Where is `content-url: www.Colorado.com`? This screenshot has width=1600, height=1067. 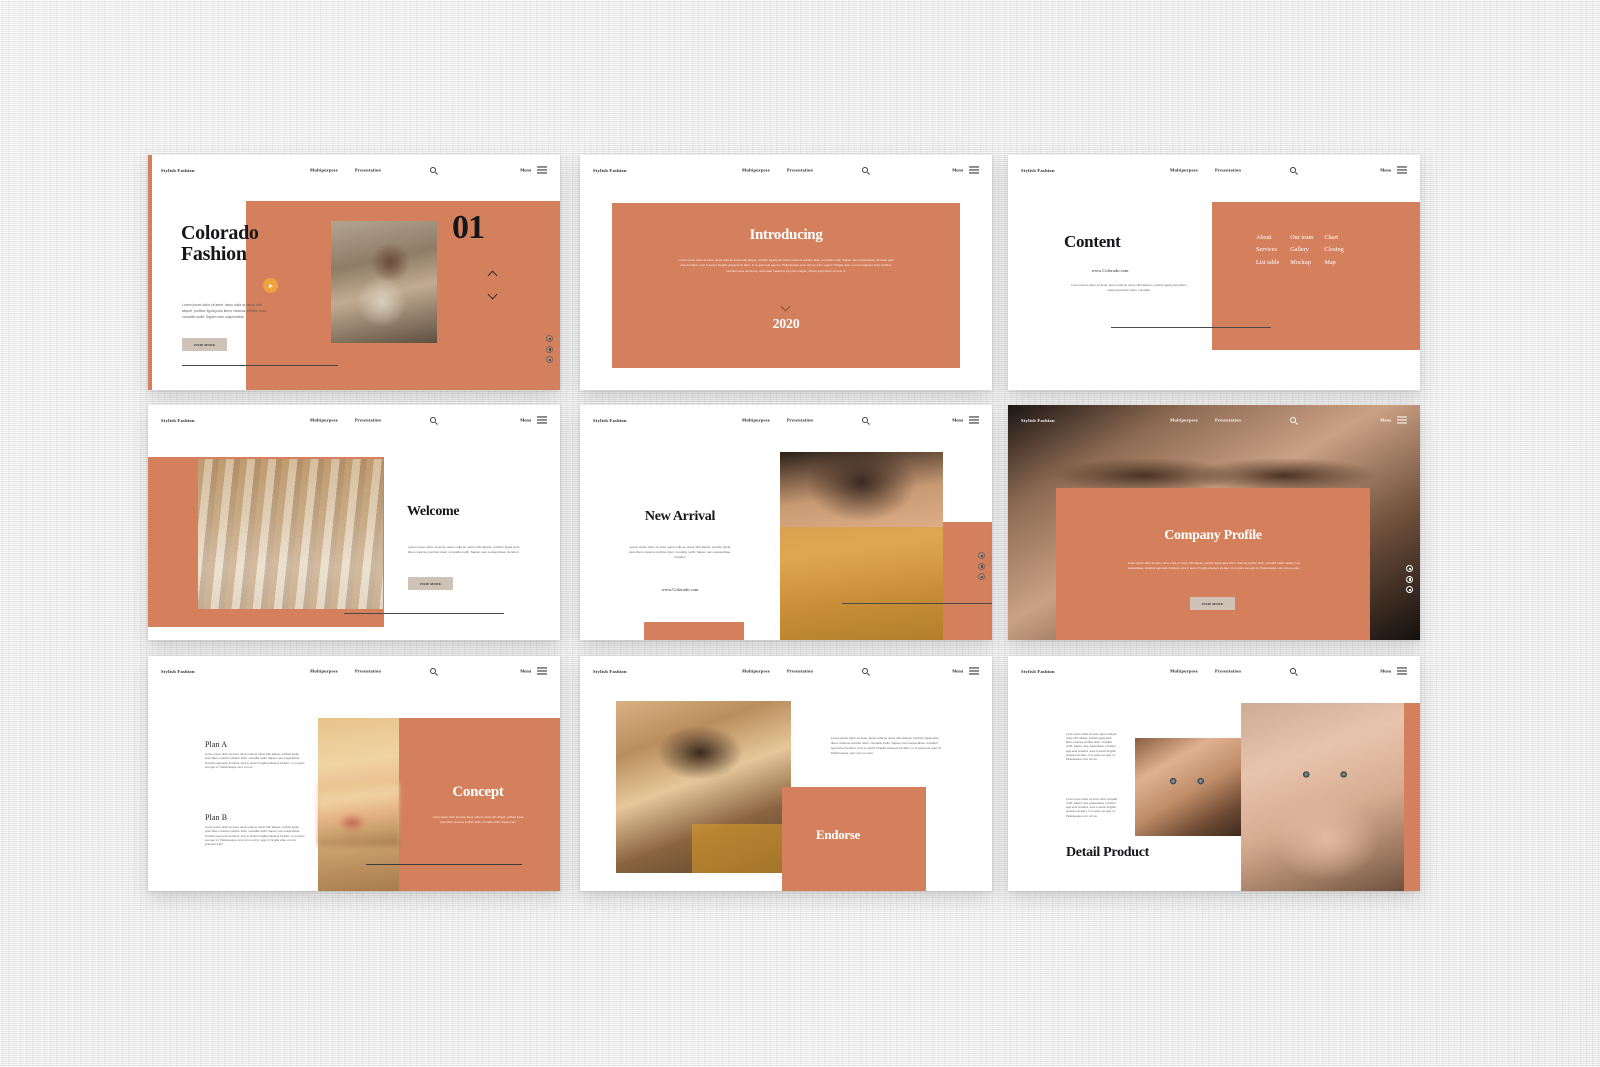 content-url: www.Colorado.com is located at coordinates (1110, 270).